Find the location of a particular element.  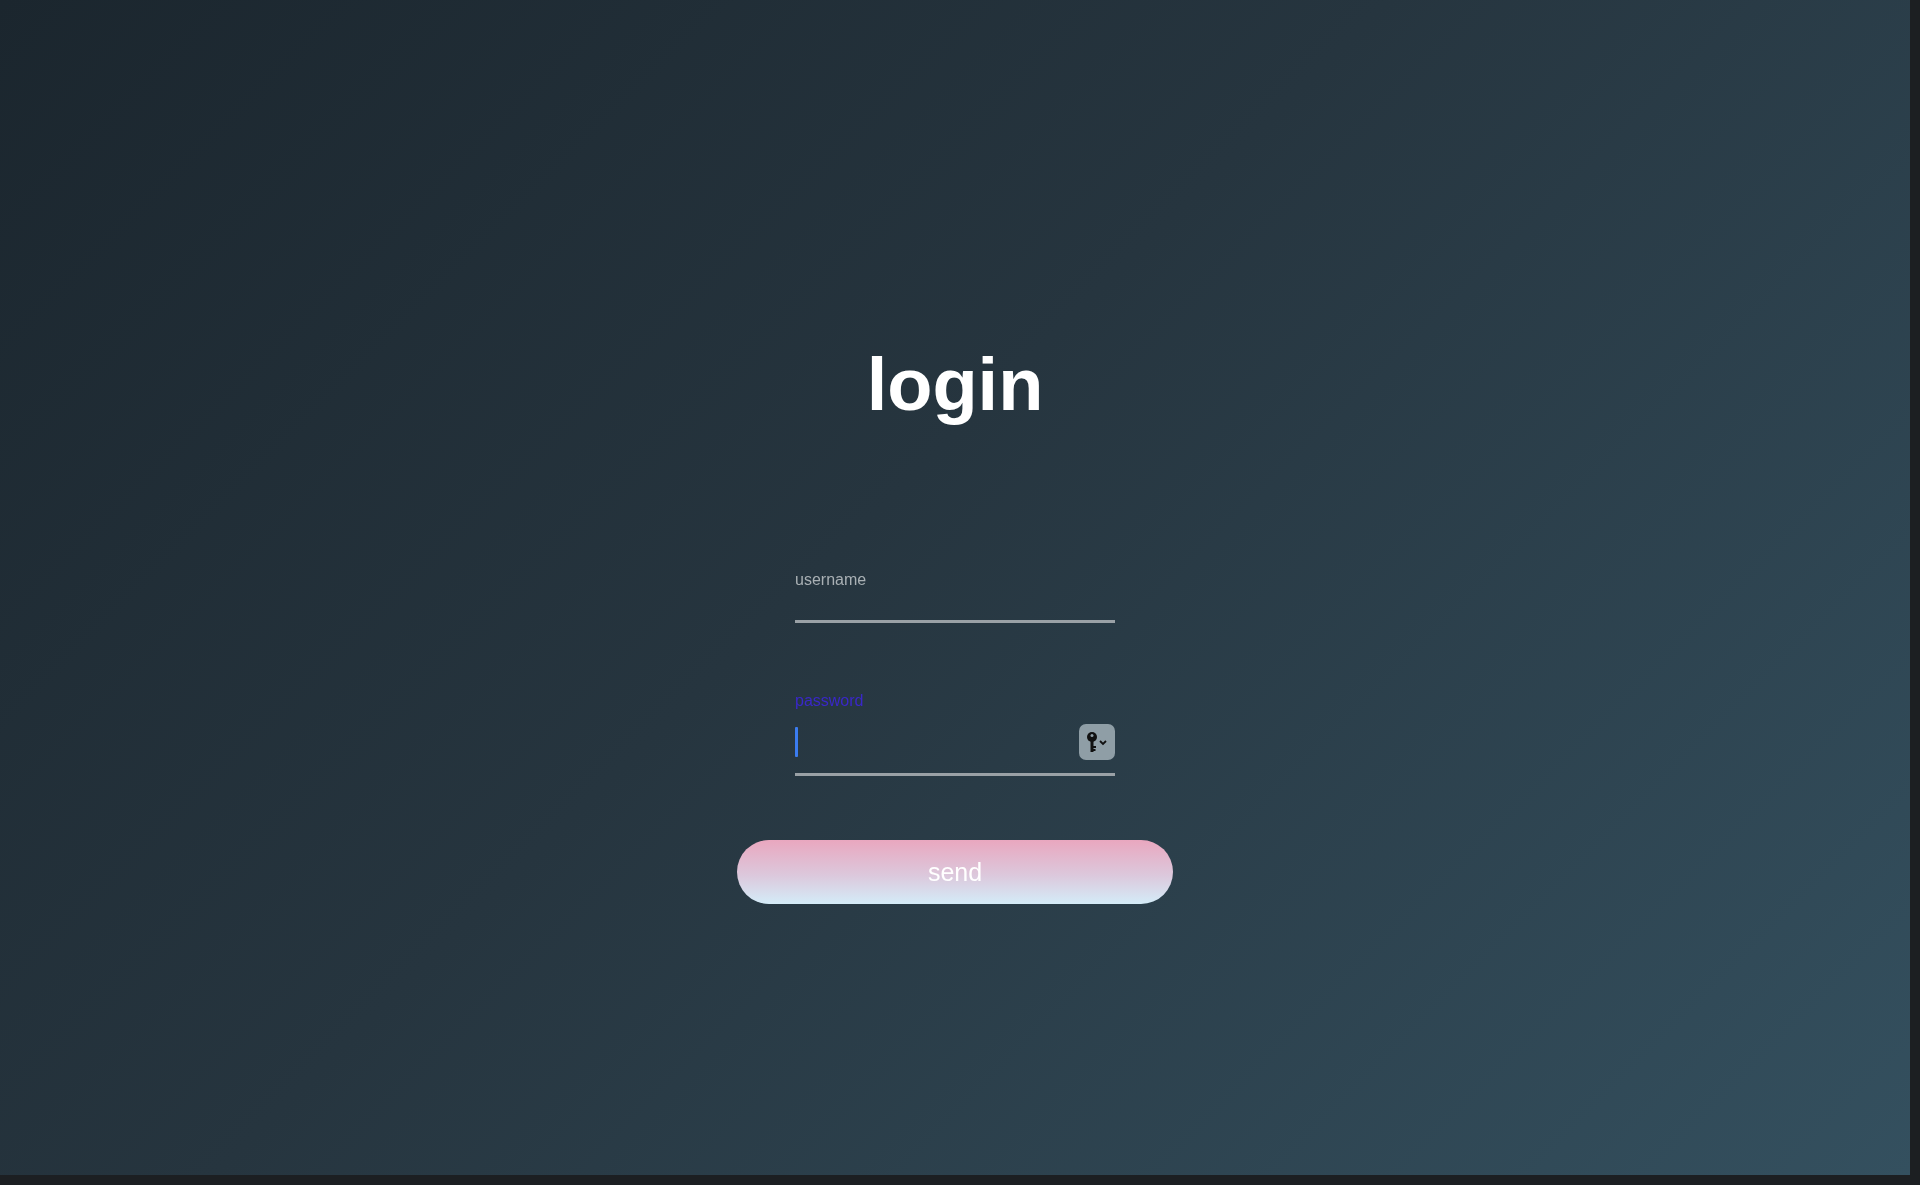

send-button: send is located at coordinates (955, 872).